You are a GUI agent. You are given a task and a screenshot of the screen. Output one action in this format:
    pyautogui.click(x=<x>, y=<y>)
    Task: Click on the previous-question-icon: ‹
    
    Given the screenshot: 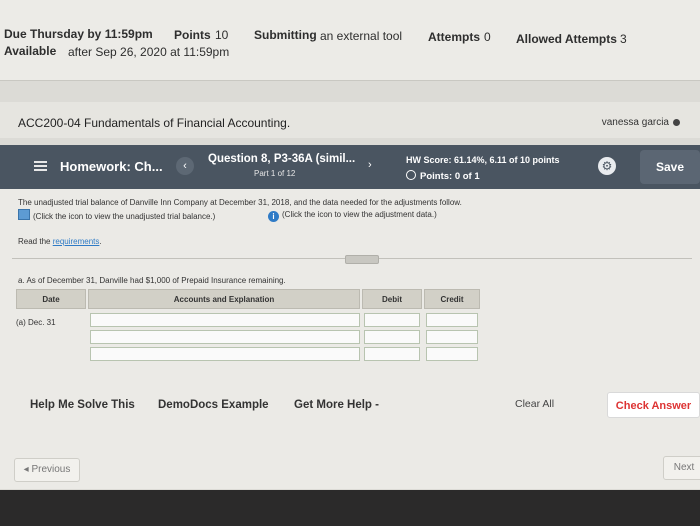 What is the action you would take?
    pyautogui.click(x=185, y=166)
    